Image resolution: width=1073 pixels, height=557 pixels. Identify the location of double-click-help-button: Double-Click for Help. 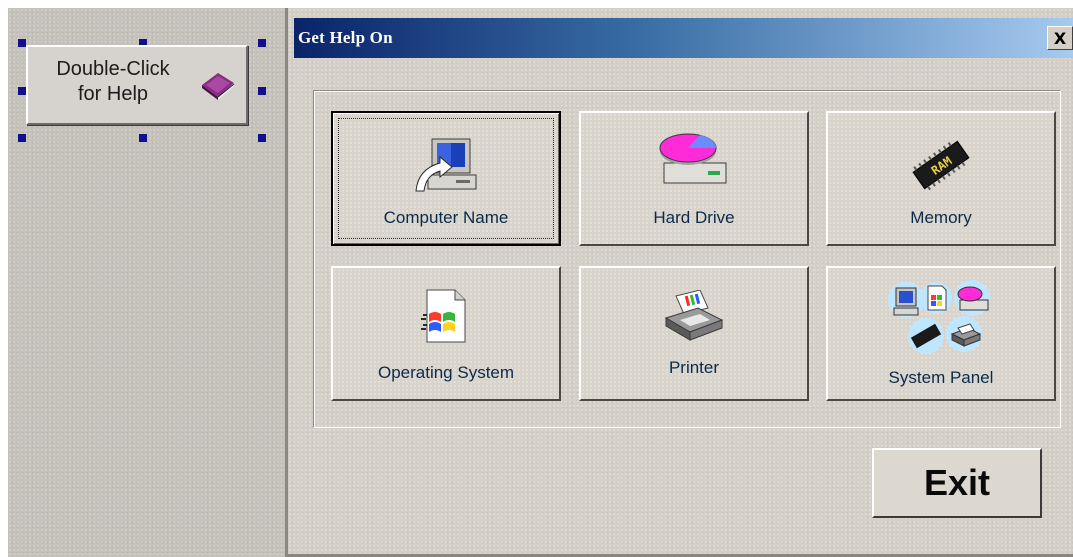
(137, 85).